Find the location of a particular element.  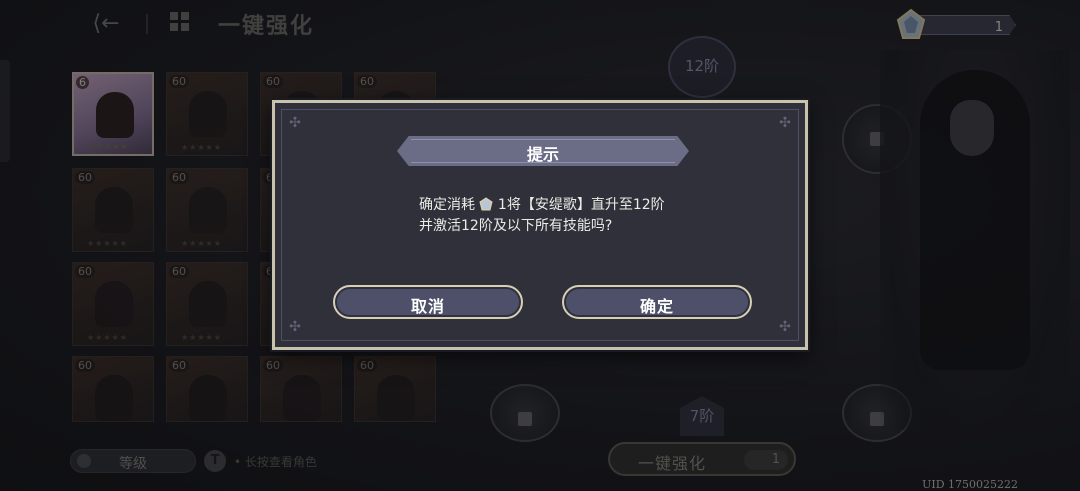

dialog-title: 提示 is located at coordinates (542, 154).